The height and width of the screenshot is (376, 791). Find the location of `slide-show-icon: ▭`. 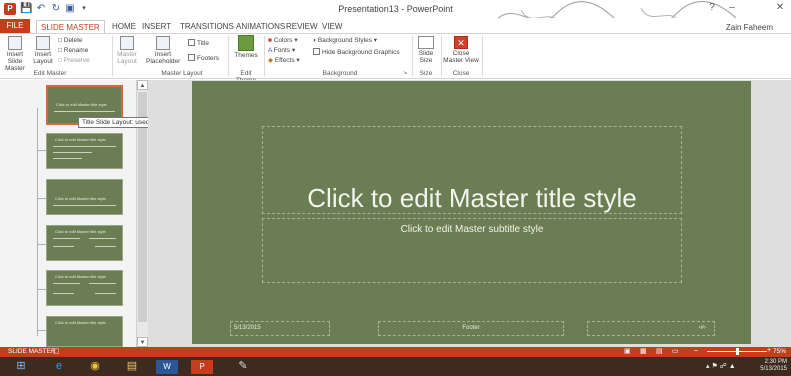

slide-show-icon: ▭ is located at coordinates (675, 351).